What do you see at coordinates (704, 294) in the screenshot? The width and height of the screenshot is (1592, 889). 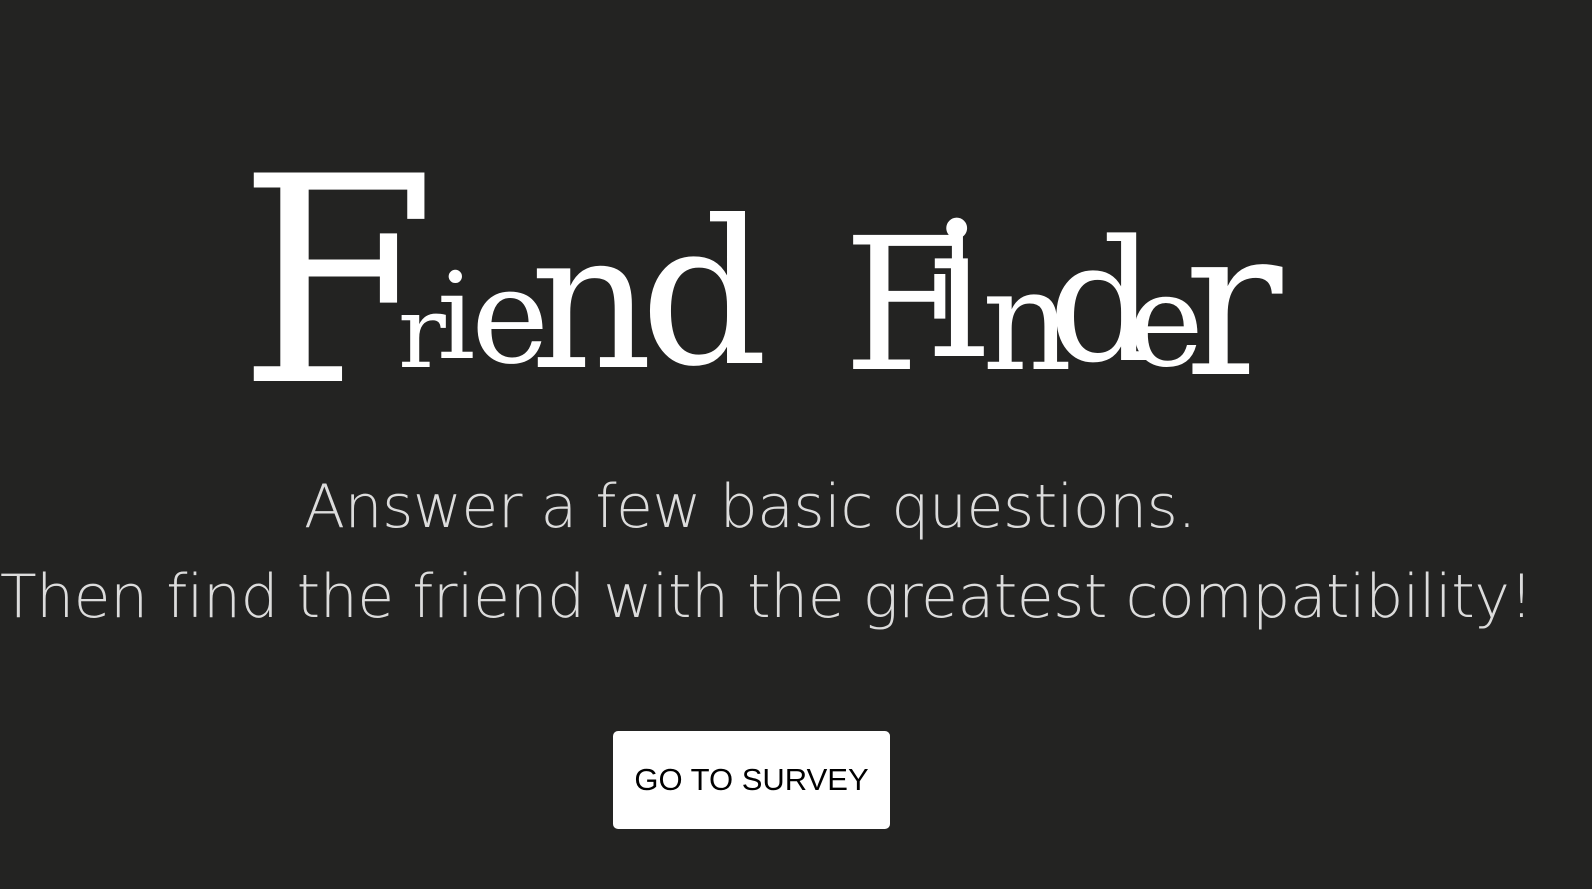 I see `title-letter: d` at bounding box center [704, 294].